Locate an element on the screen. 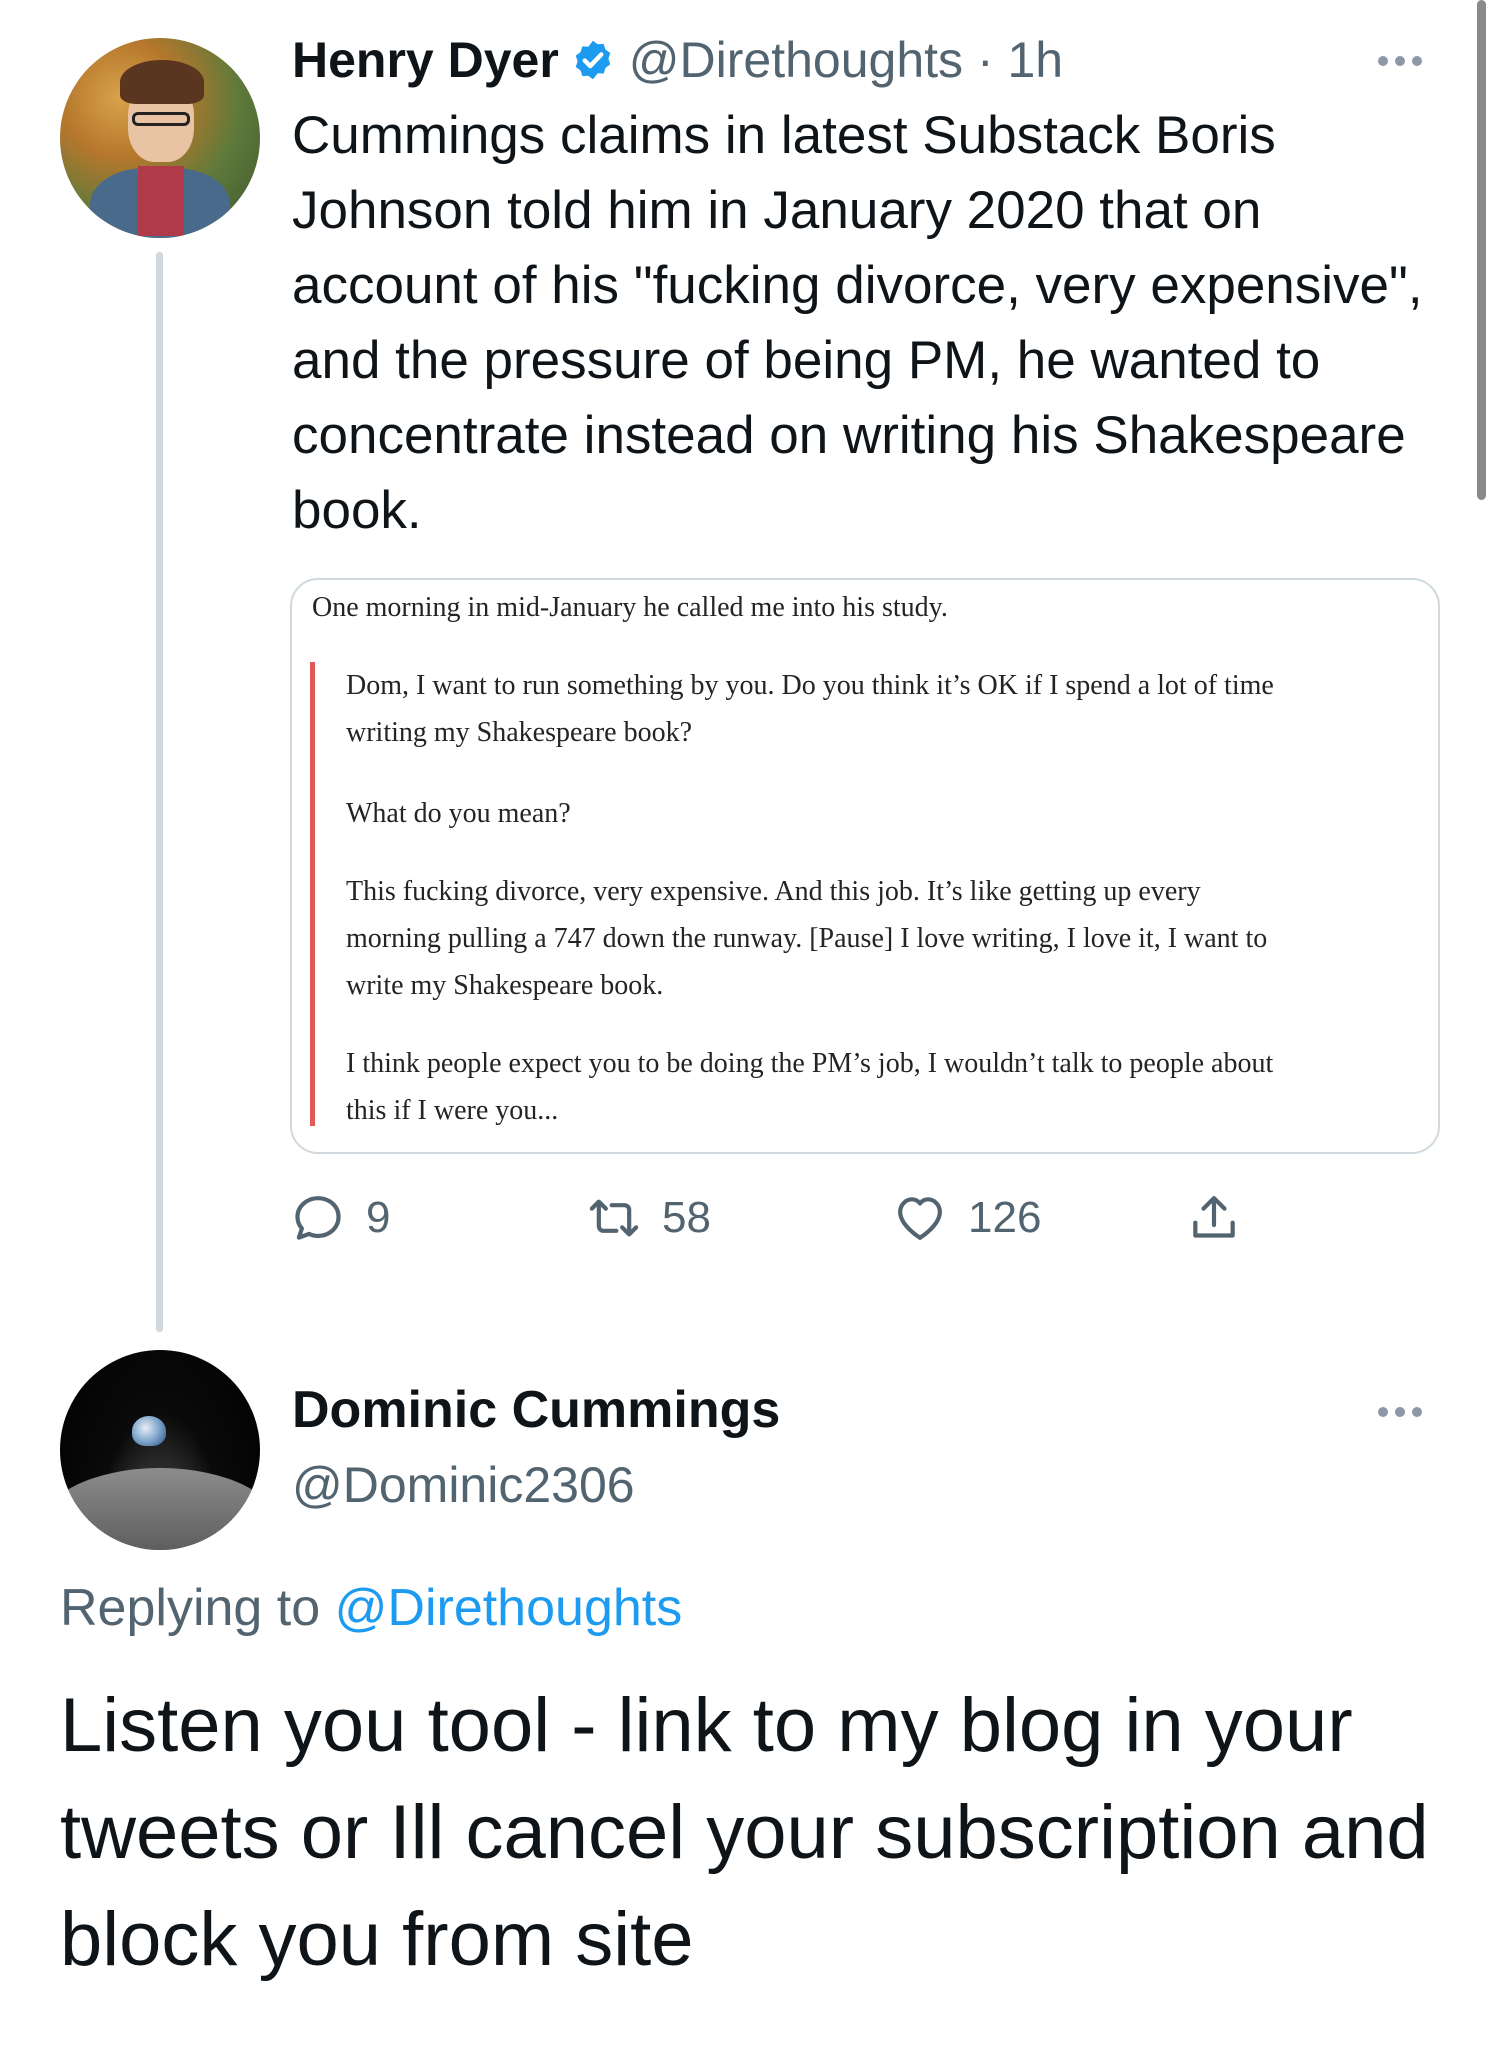 Image resolution: width=1508 pixels, height=2048 pixels. share-icon is located at coordinates (1214, 1217).